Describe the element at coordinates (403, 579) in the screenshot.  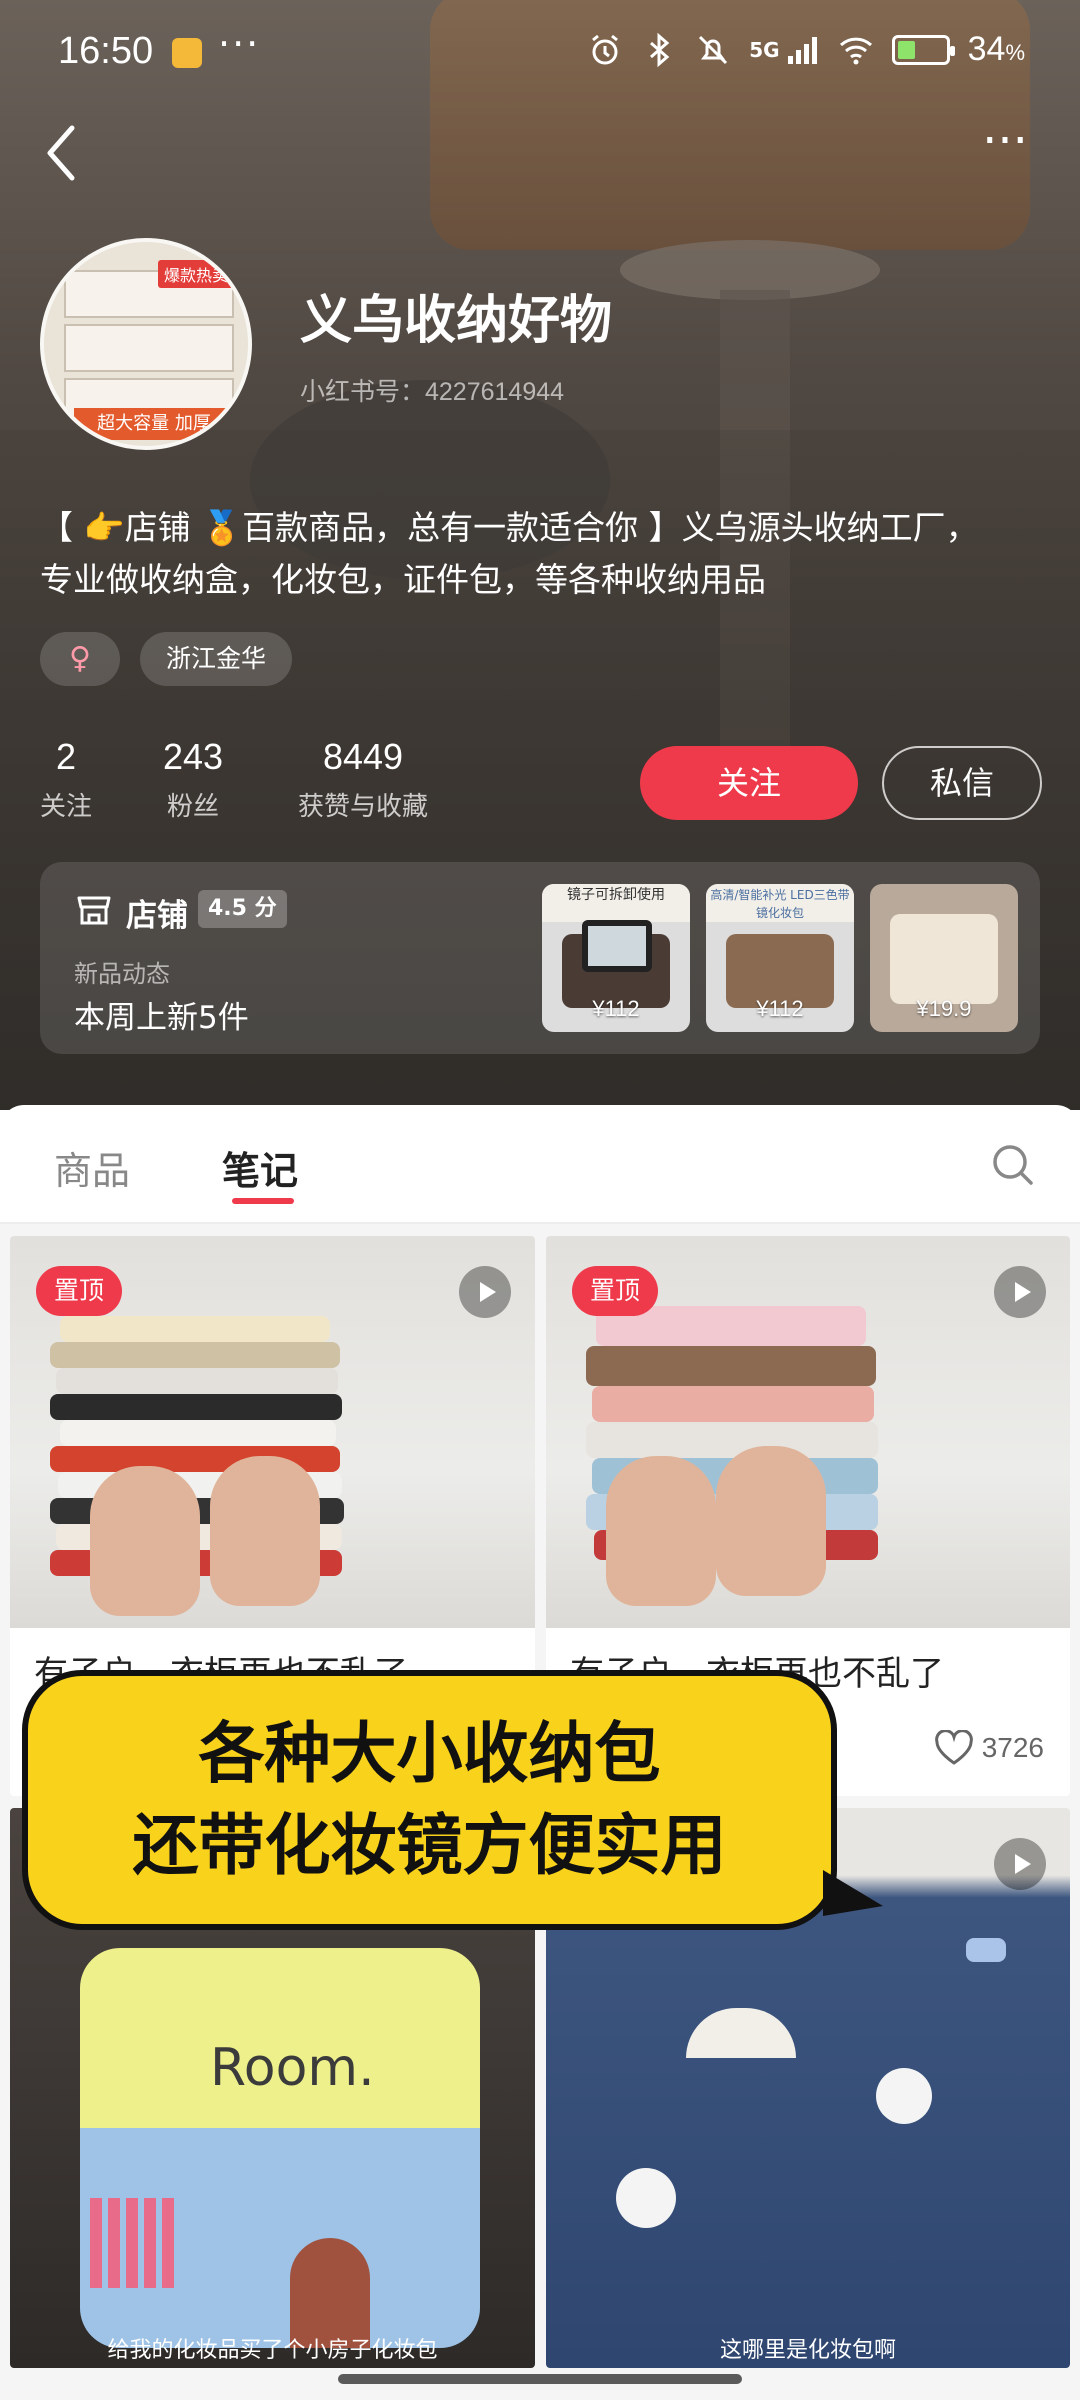
I see `bio-line-2: 专业做收纳盒，化妆包，证件包，等各种收纳用品` at that location.